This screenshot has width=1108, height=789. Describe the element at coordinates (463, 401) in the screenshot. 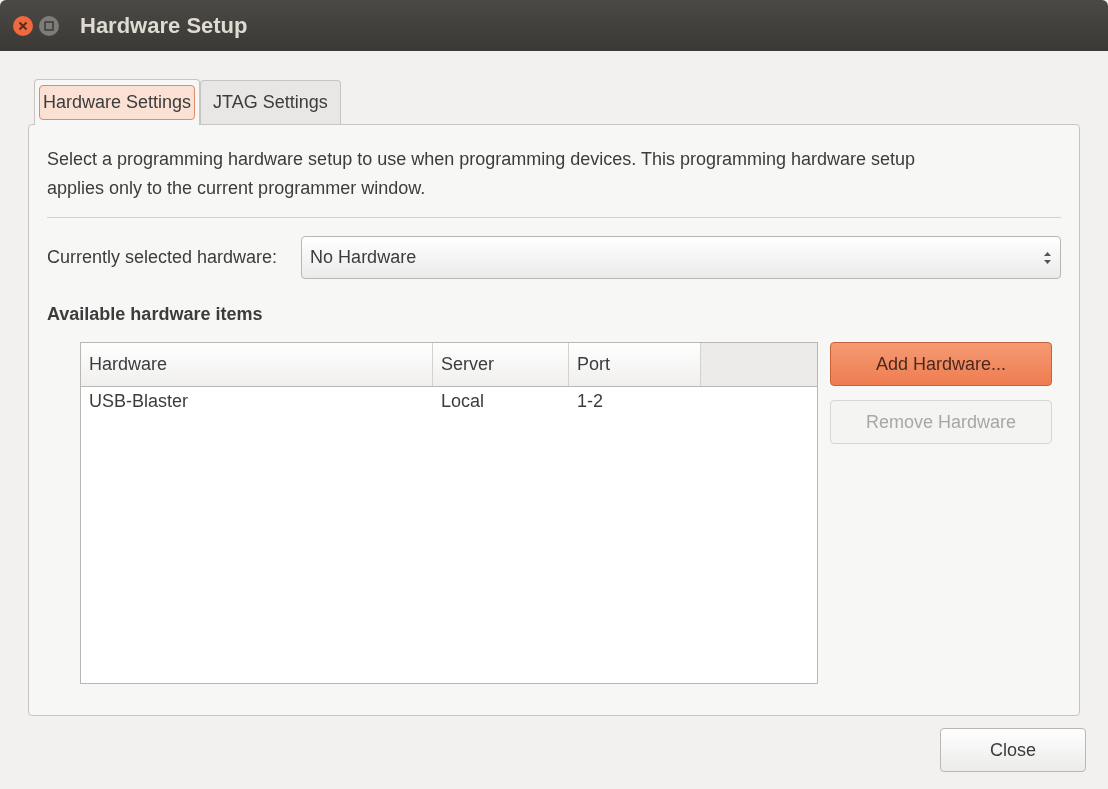

I see `table-cell-text: Local` at that location.